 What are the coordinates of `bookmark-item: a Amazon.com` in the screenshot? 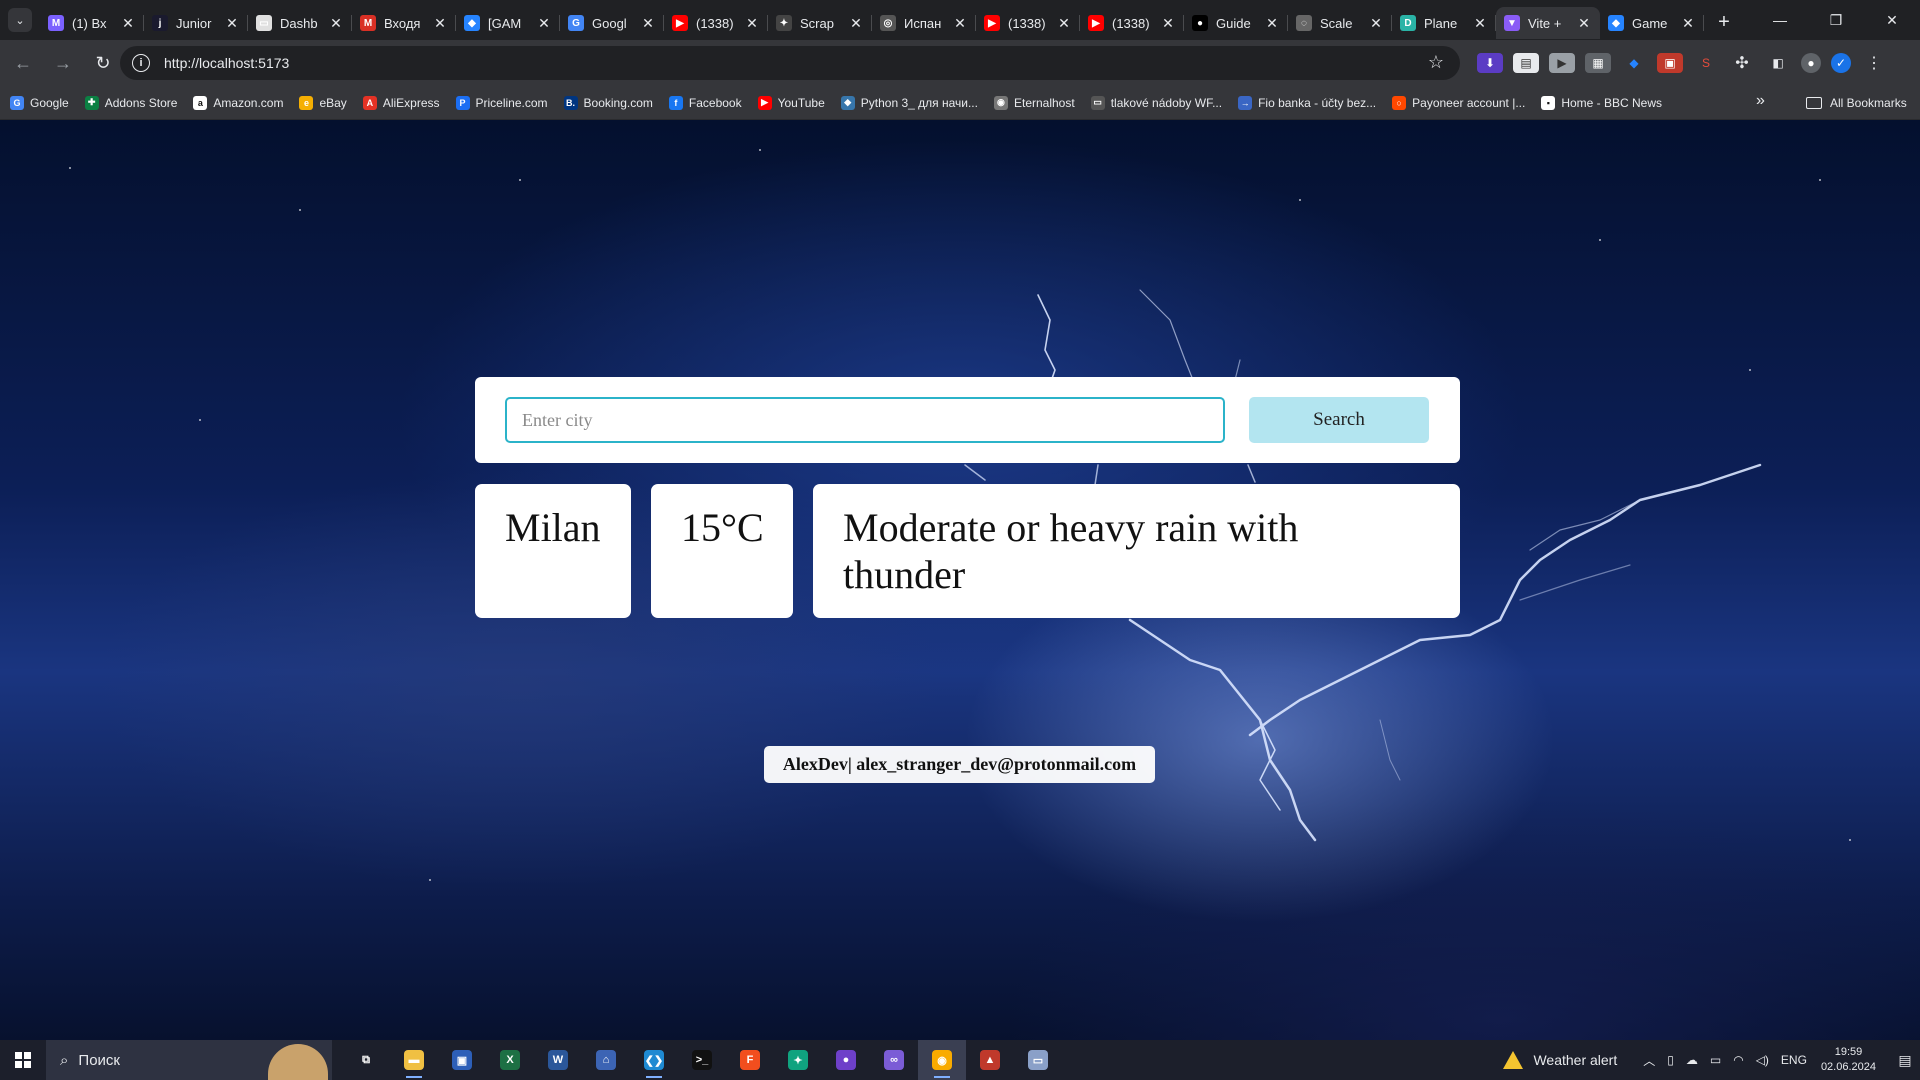 It's located at (238, 102).